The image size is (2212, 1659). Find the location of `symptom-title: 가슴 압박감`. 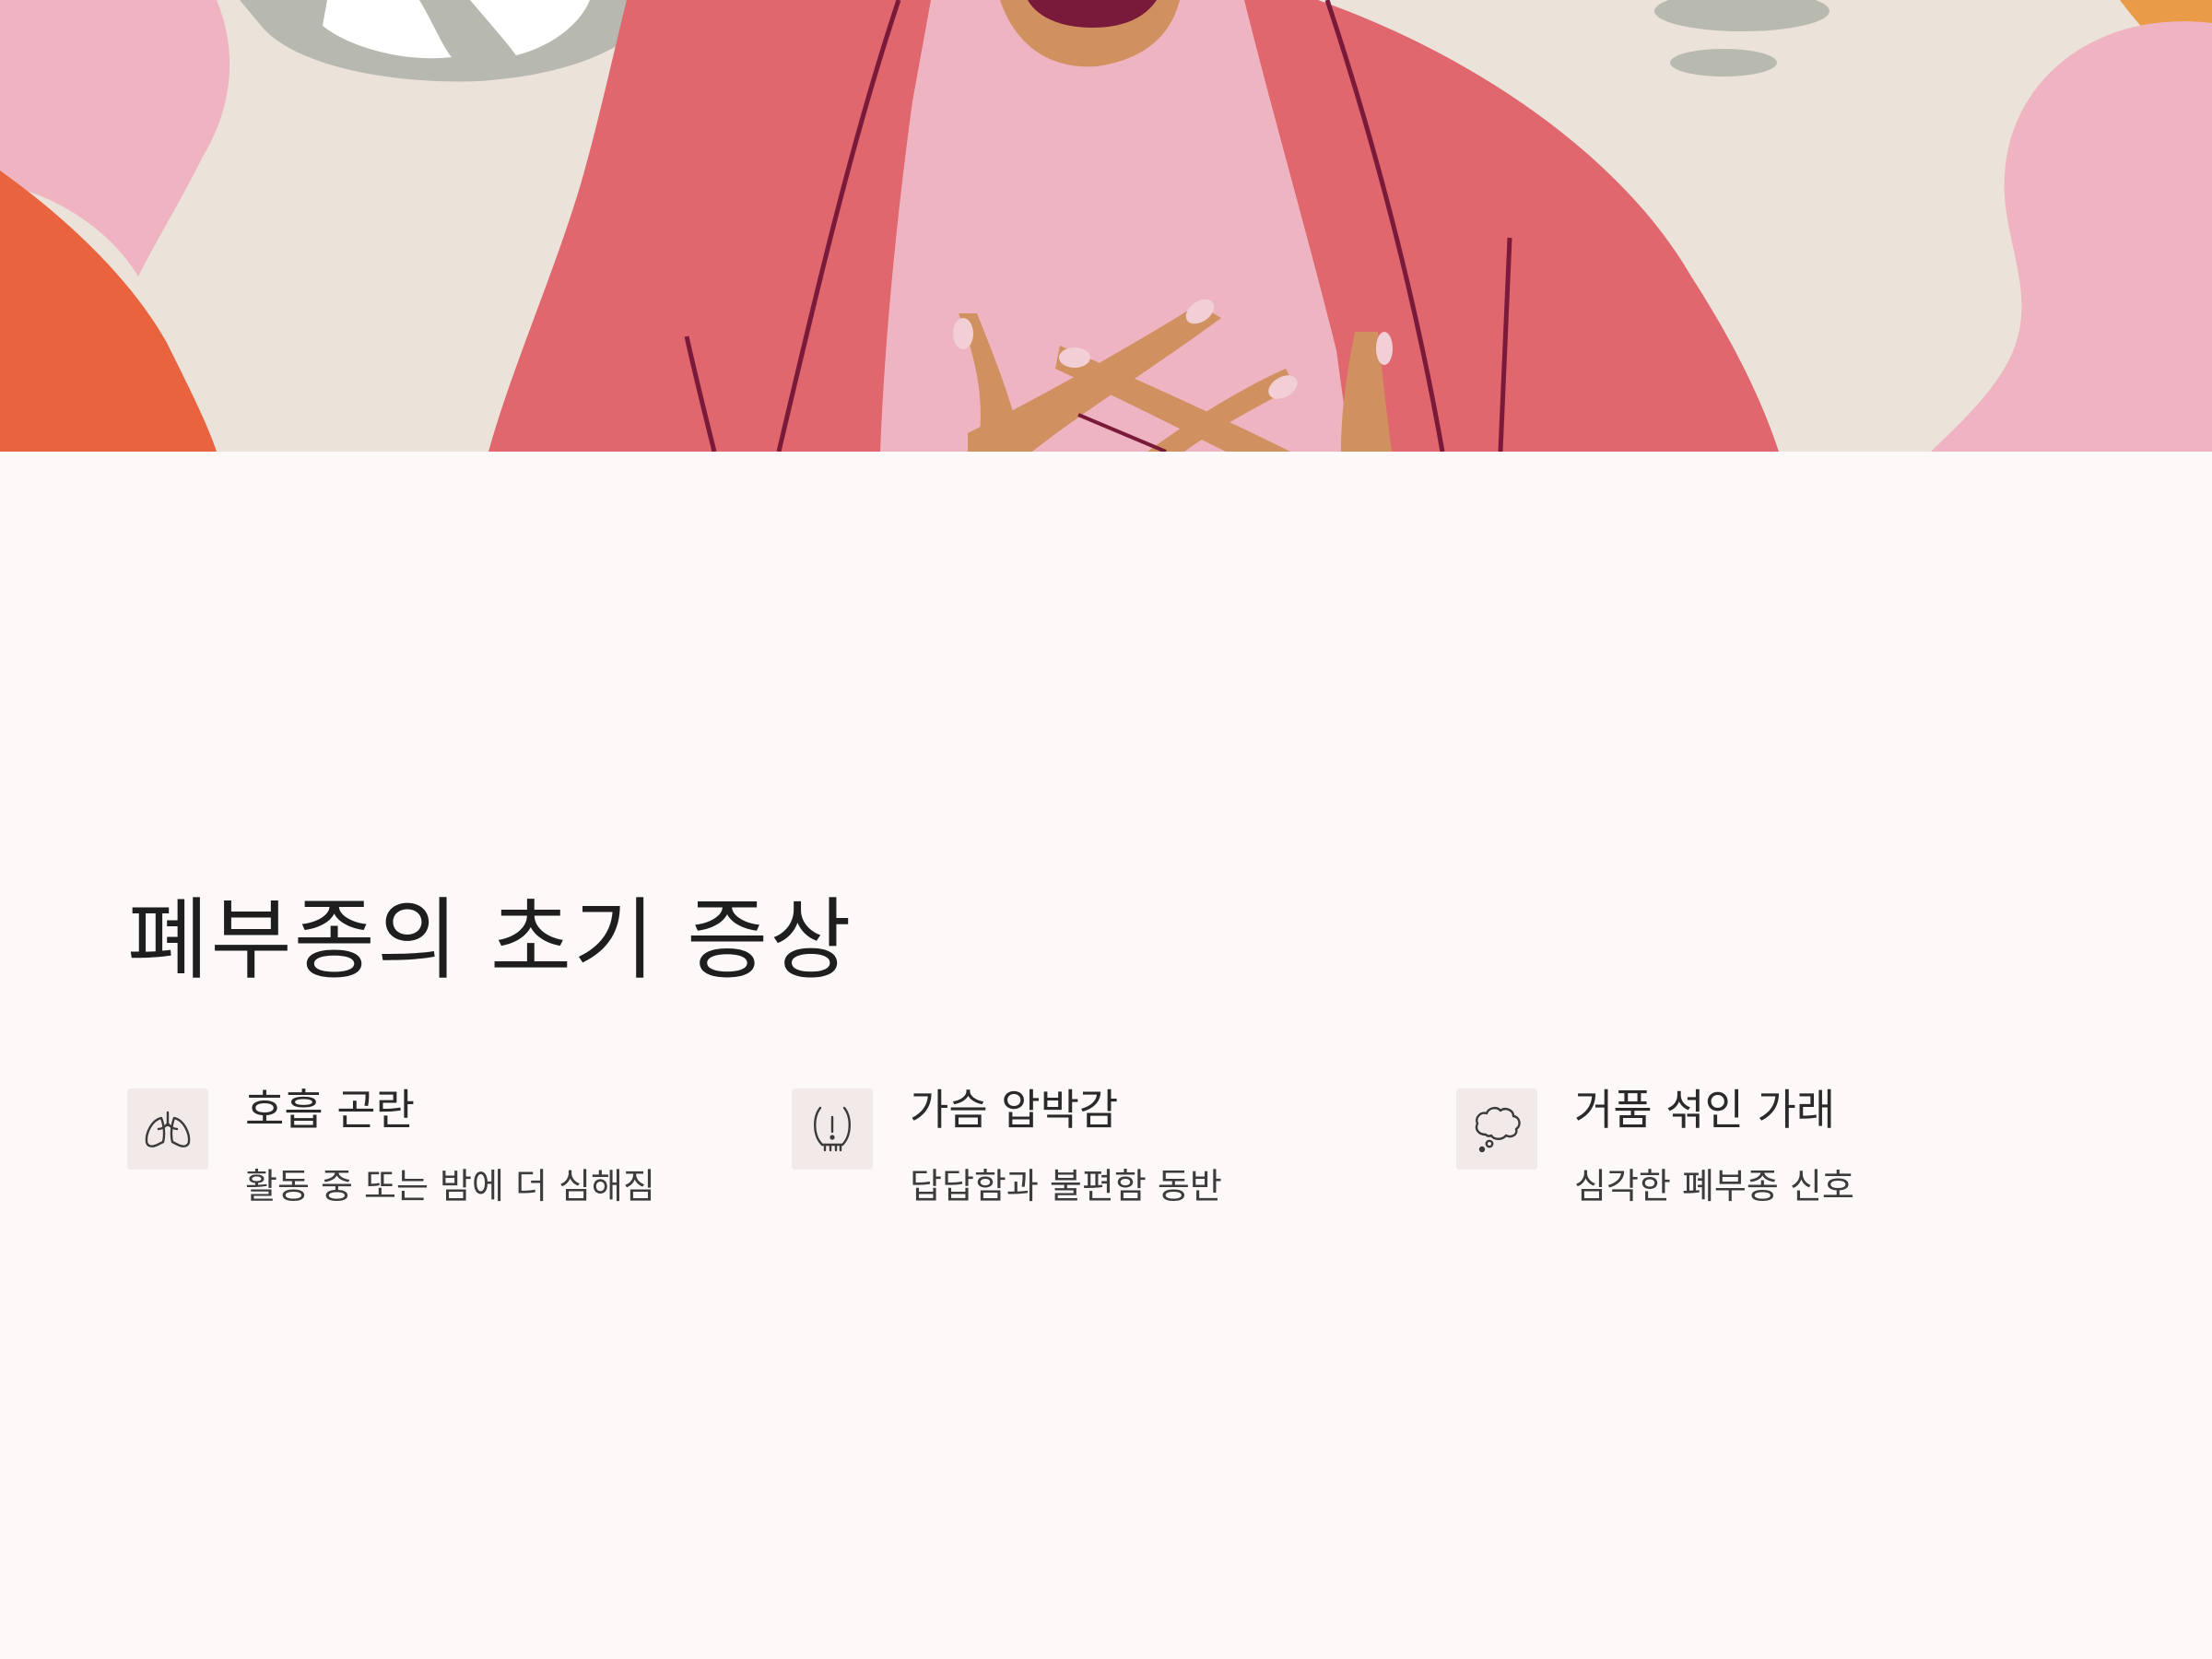

symptom-title: 가슴 압박감 is located at coordinates (1014, 1110).